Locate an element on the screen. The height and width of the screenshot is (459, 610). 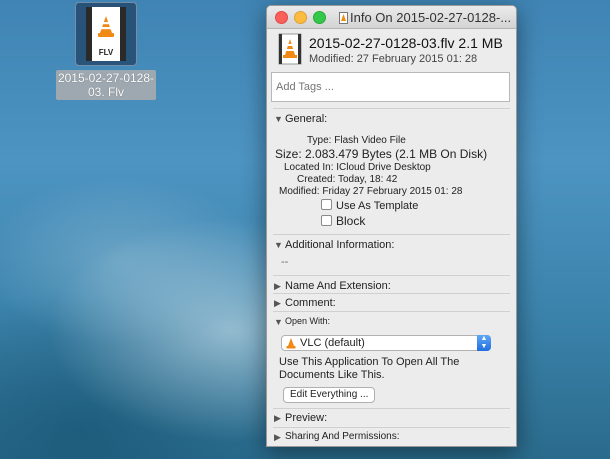
open-with-section: ▼ Open With: is located at coordinates (391, 321).